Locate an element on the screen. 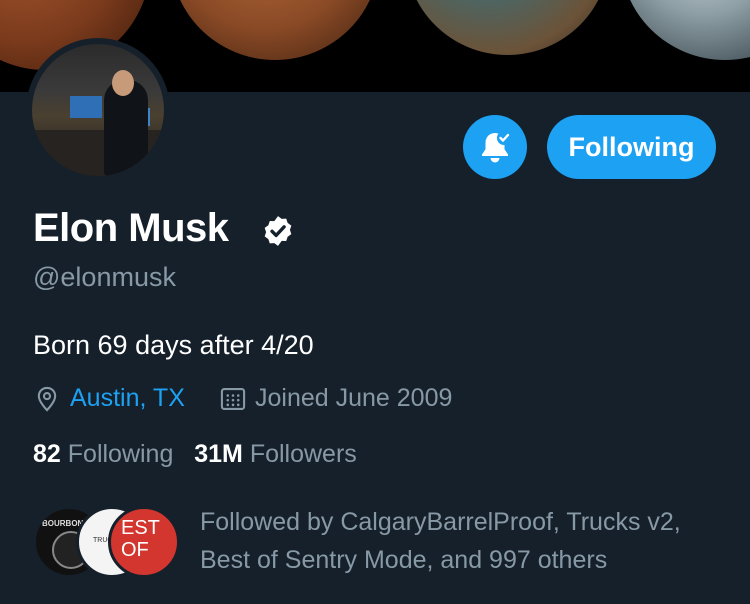  avatar-label: BOURBON is located at coordinates (63, 523).